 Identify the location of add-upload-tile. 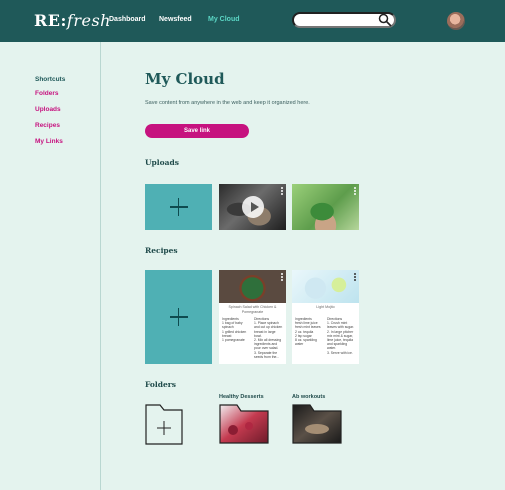
(178, 207).